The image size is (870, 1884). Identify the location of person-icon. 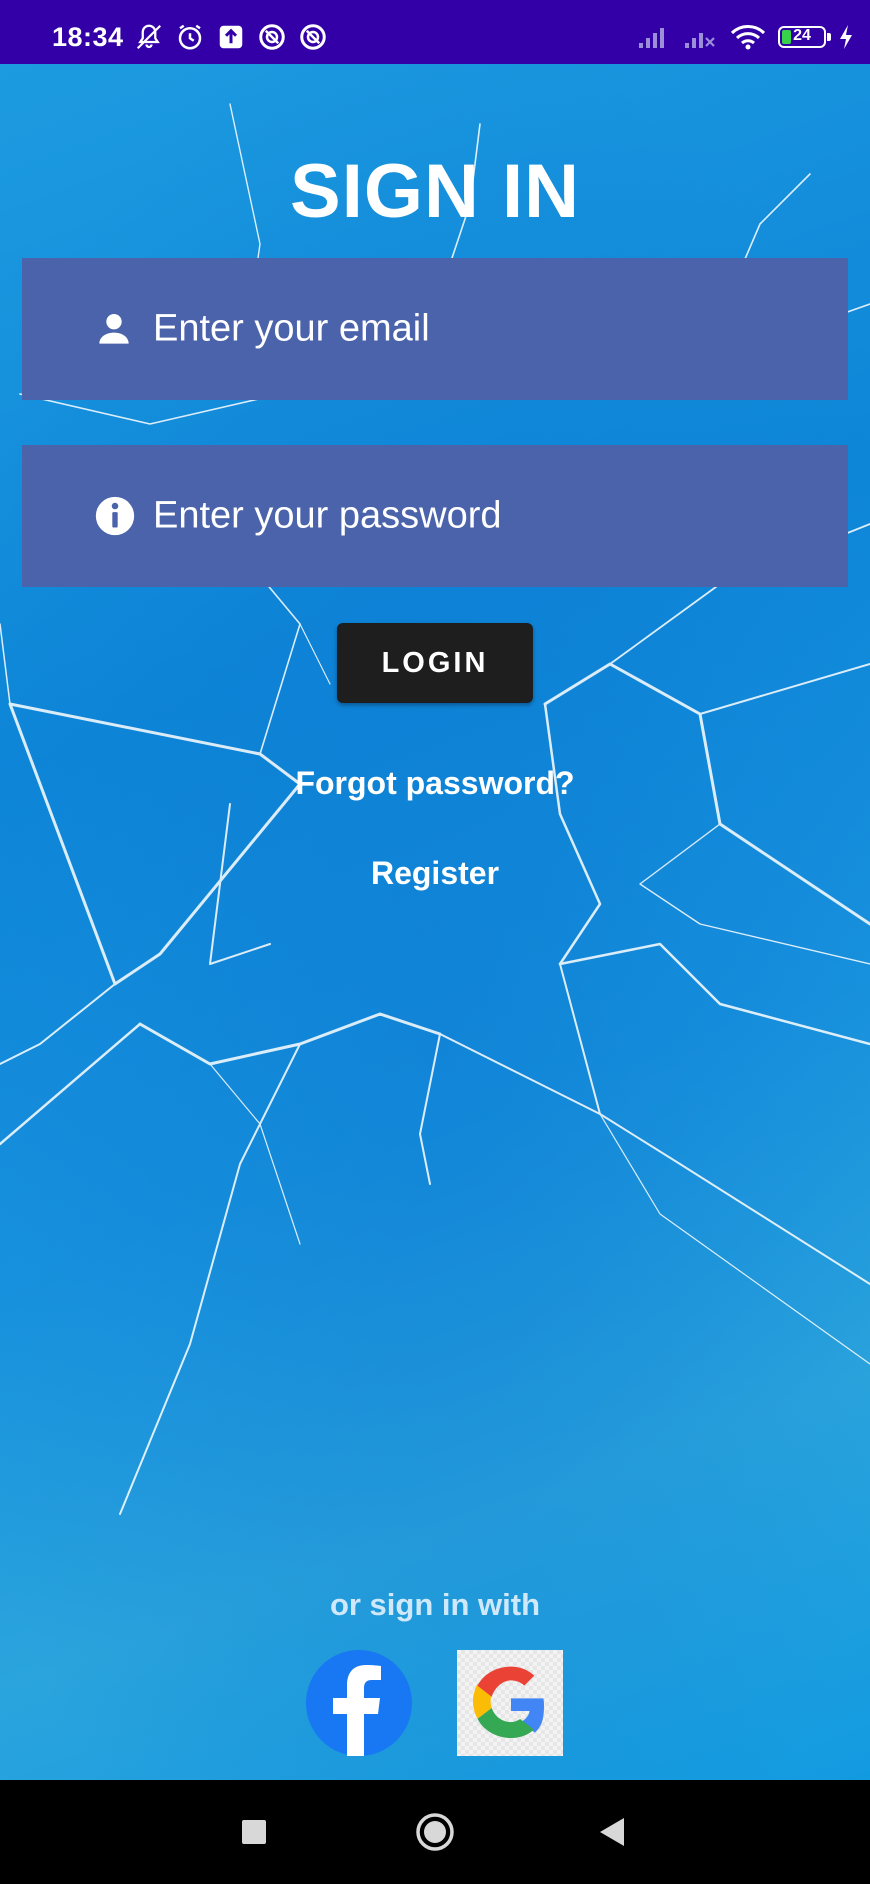
(114, 328).